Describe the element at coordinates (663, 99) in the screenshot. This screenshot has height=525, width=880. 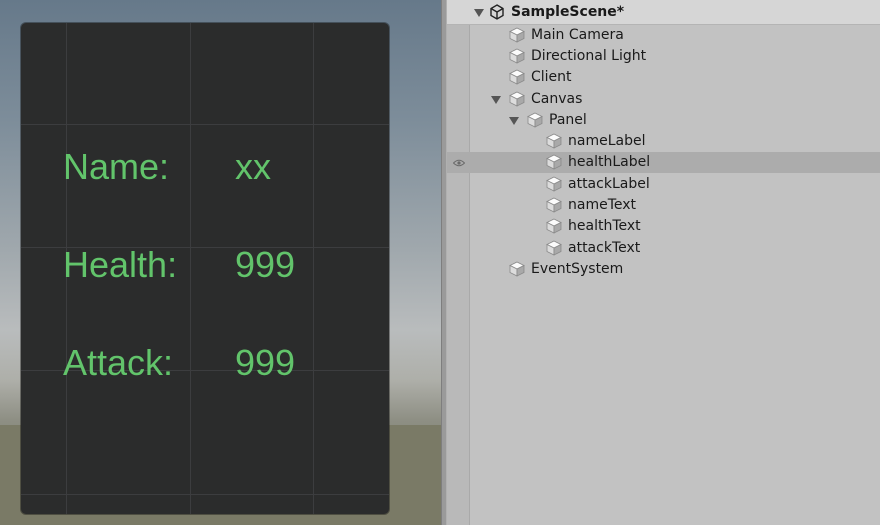
I see `hierarchy-item-canvas: Canvas` at that location.